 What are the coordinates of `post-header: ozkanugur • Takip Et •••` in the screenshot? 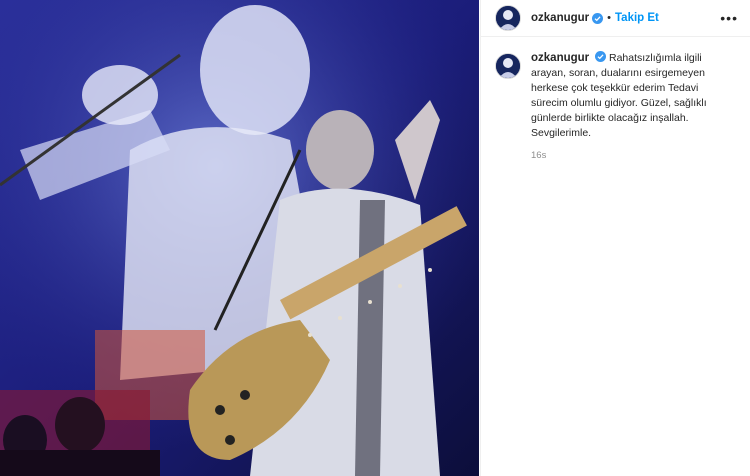 It's located at (615, 18).